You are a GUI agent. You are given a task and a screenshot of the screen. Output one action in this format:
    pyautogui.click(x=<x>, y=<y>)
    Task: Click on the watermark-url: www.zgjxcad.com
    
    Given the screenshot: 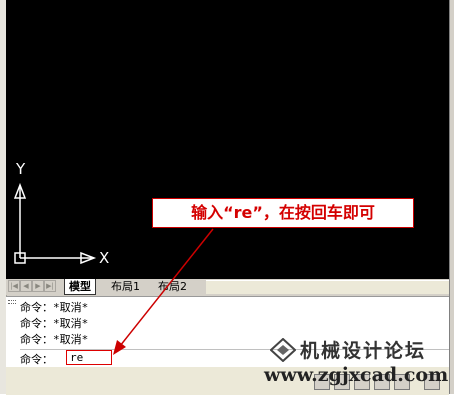 What is the action you would take?
    pyautogui.click(x=356, y=375)
    